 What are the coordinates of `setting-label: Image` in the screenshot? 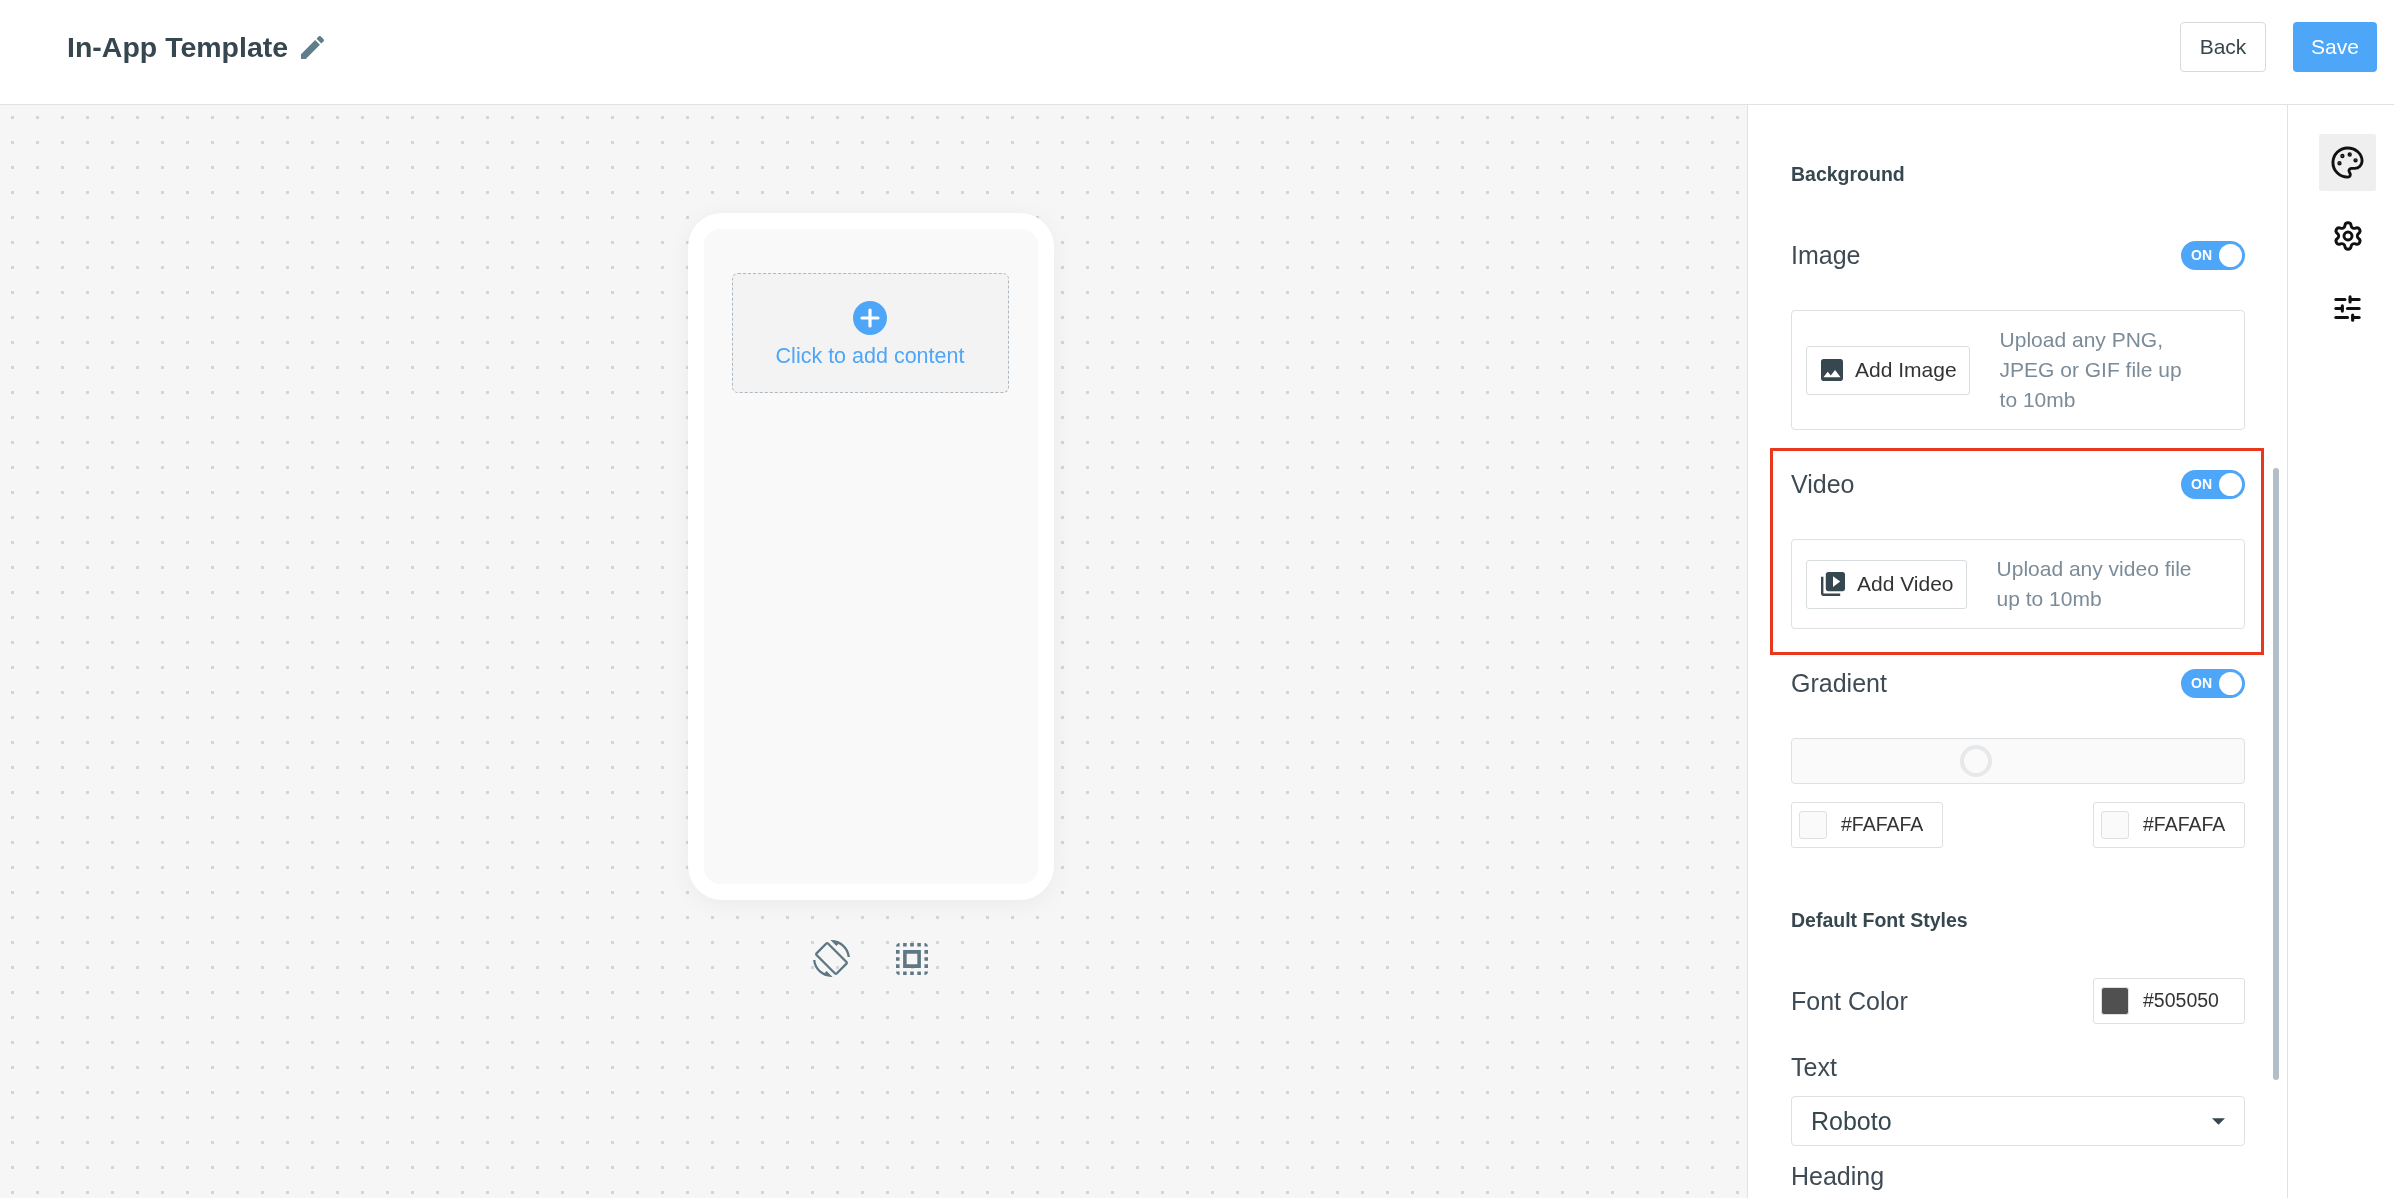 It's located at (1826, 255).